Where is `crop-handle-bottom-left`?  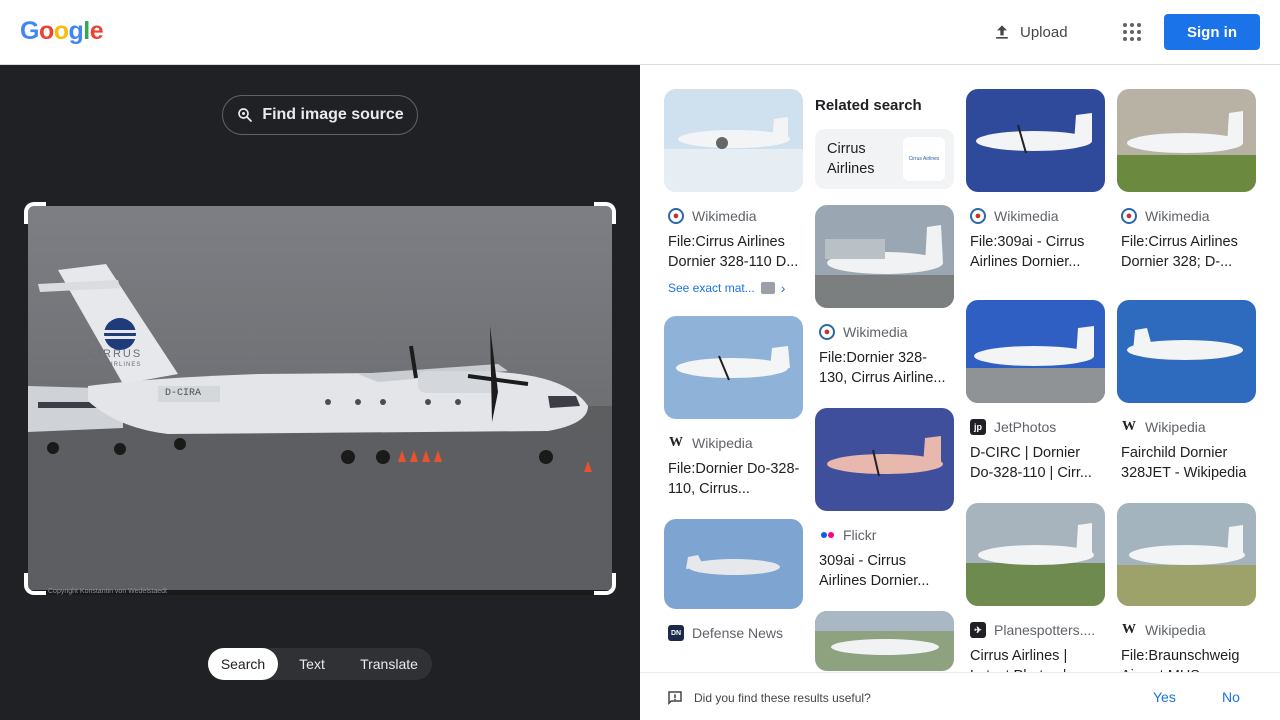 crop-handle-bottom-left is located at coordinates (35, 584).